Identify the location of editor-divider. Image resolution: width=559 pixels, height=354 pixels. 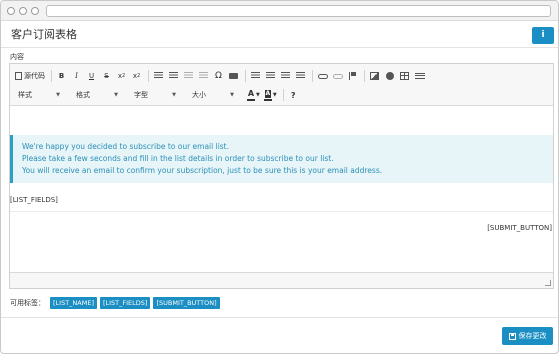
(281, 211).